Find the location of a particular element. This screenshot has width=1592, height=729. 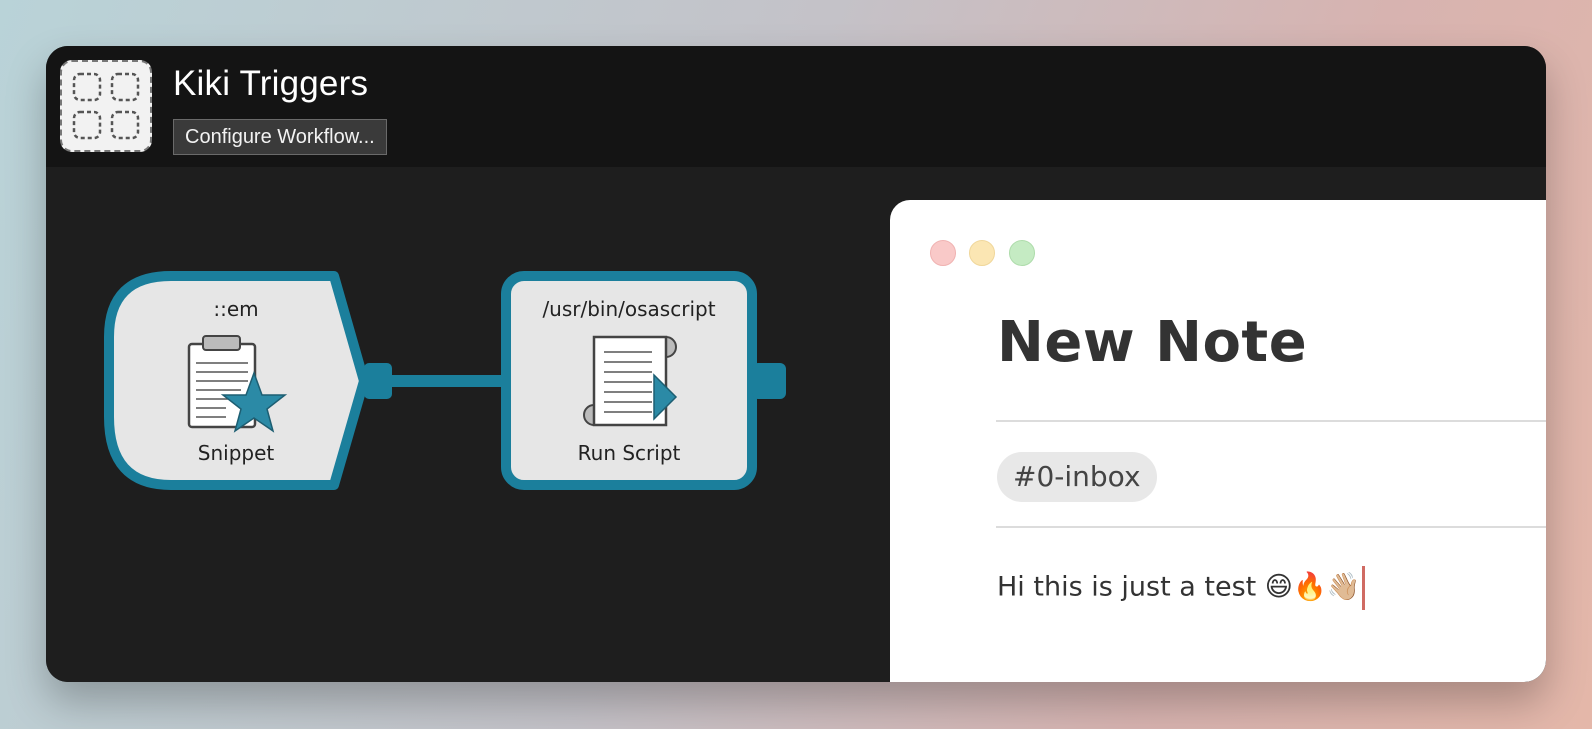

note-body-text: Hi this is just a test 😄🔥👋🏼 is located at coordinates (1179, 587).